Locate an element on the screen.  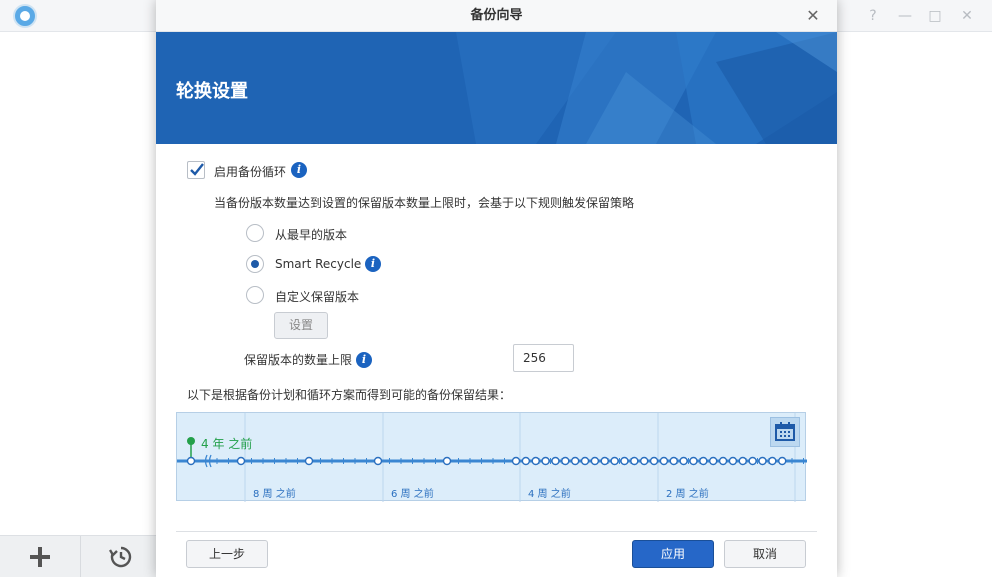
dialog-title: 备份向导 is located at coordinates (496, 16).